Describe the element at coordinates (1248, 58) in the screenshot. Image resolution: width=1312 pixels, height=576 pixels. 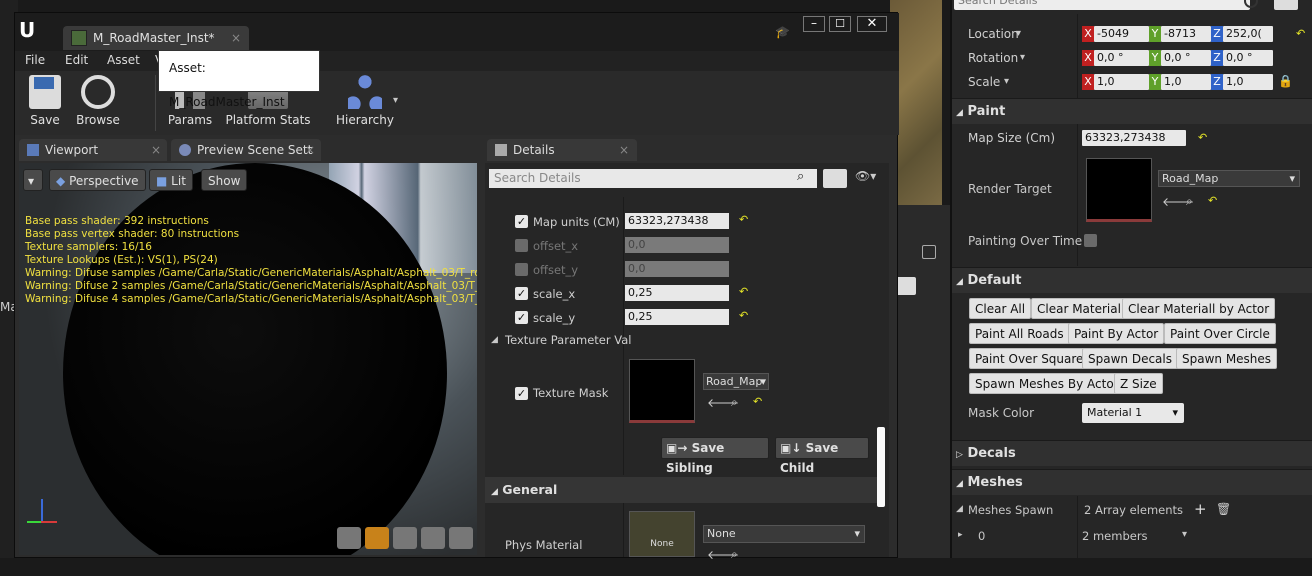
I see `rotation-z-field: 0,0 °` at that location.